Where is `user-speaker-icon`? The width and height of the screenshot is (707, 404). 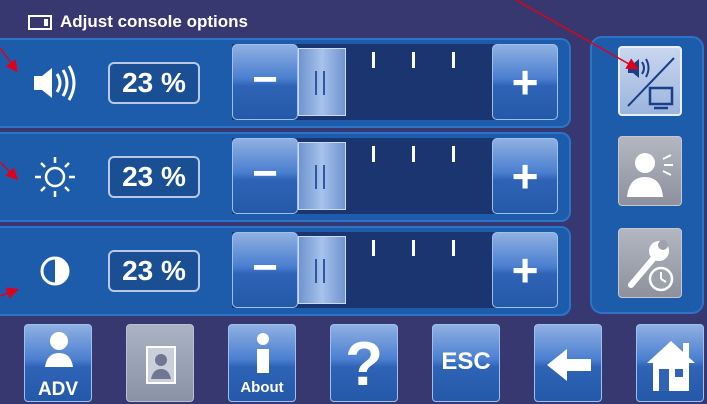 user-speaker-icon is located at coordinates (650, 175).